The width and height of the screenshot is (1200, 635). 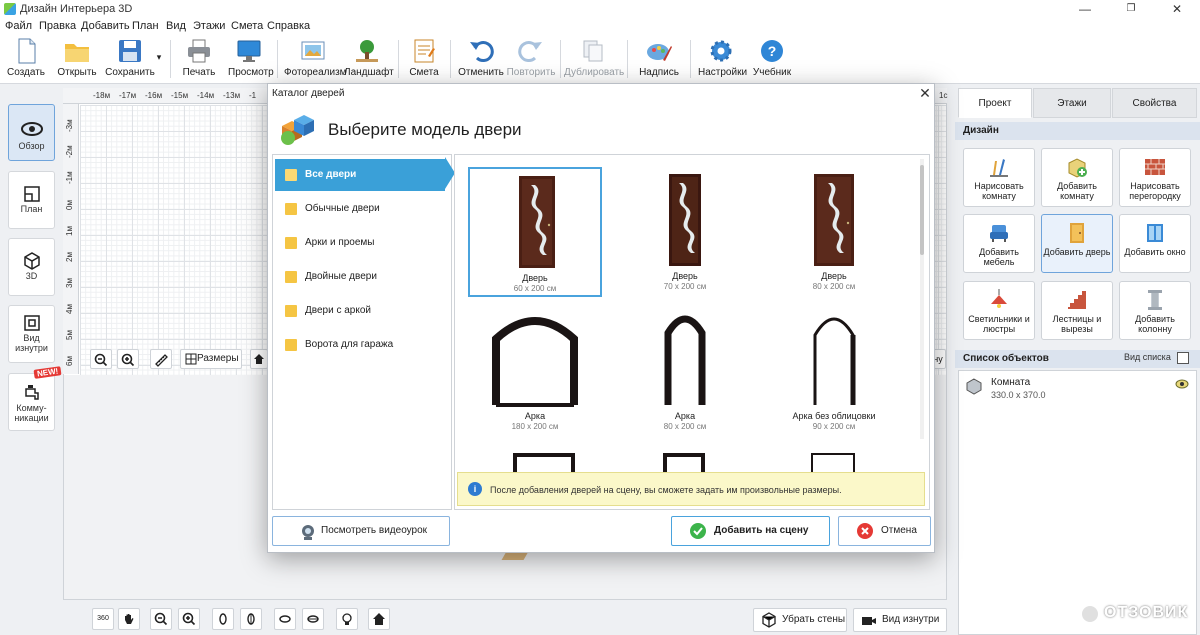 I want to click on zoom-in-button, so click(x=128, y=359).